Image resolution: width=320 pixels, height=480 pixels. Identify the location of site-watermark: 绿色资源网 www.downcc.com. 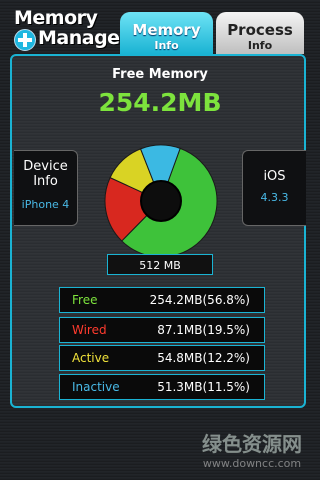
(252, 450).